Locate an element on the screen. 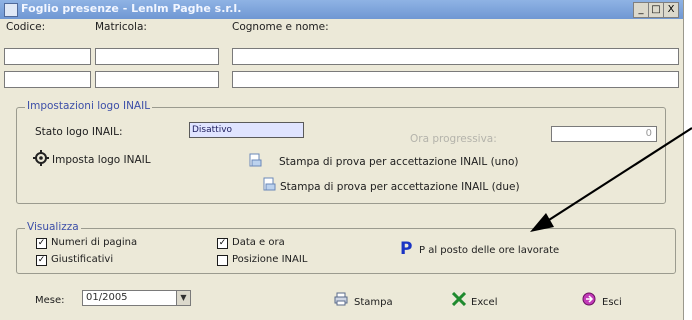  annotation-arrow is located at coordinates (611, 179).